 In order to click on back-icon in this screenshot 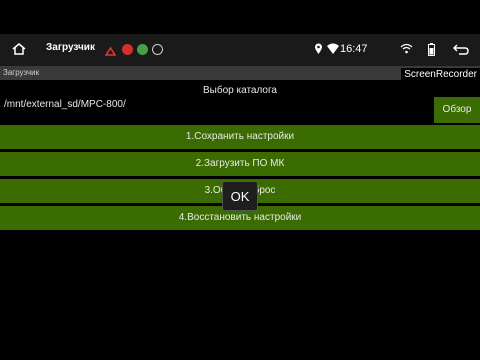, I will do `click(461, 49)`.